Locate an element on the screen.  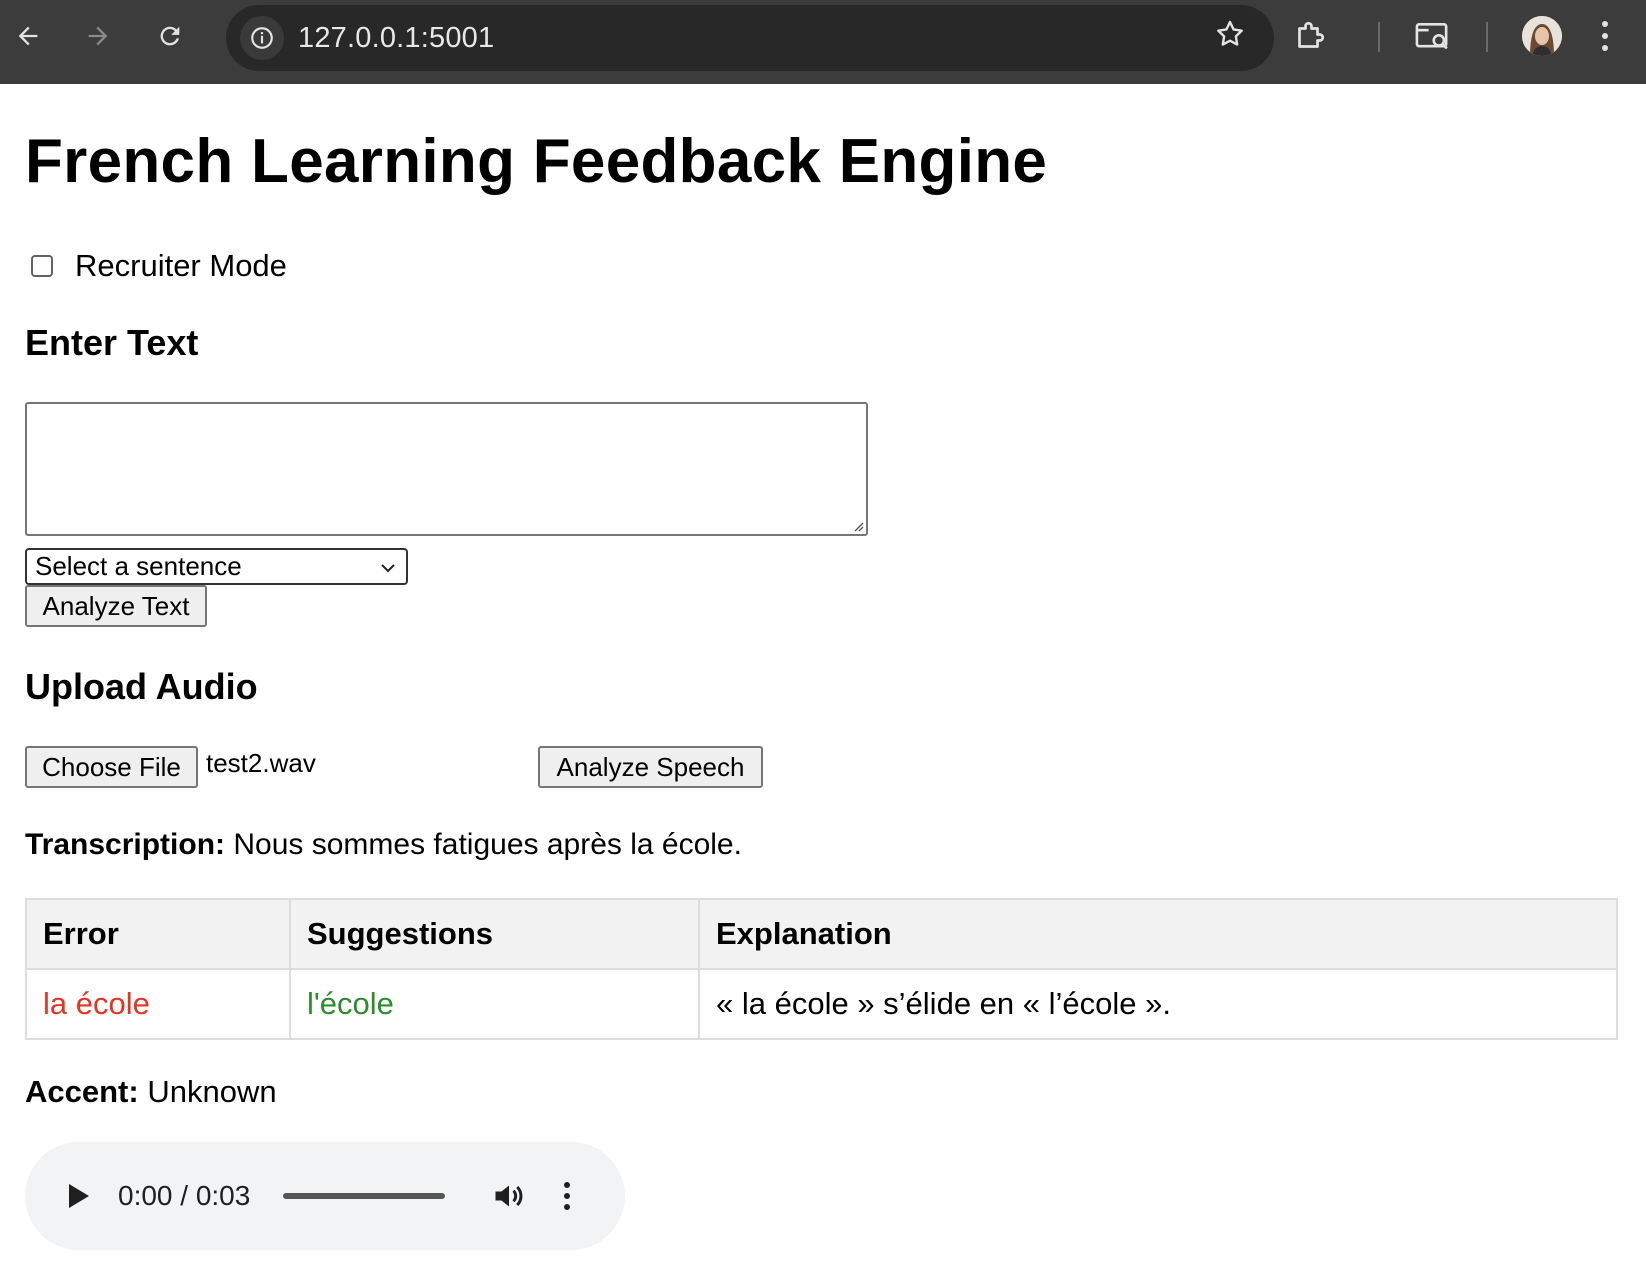
chevron-down-icon is located at coordinates (388, 568).